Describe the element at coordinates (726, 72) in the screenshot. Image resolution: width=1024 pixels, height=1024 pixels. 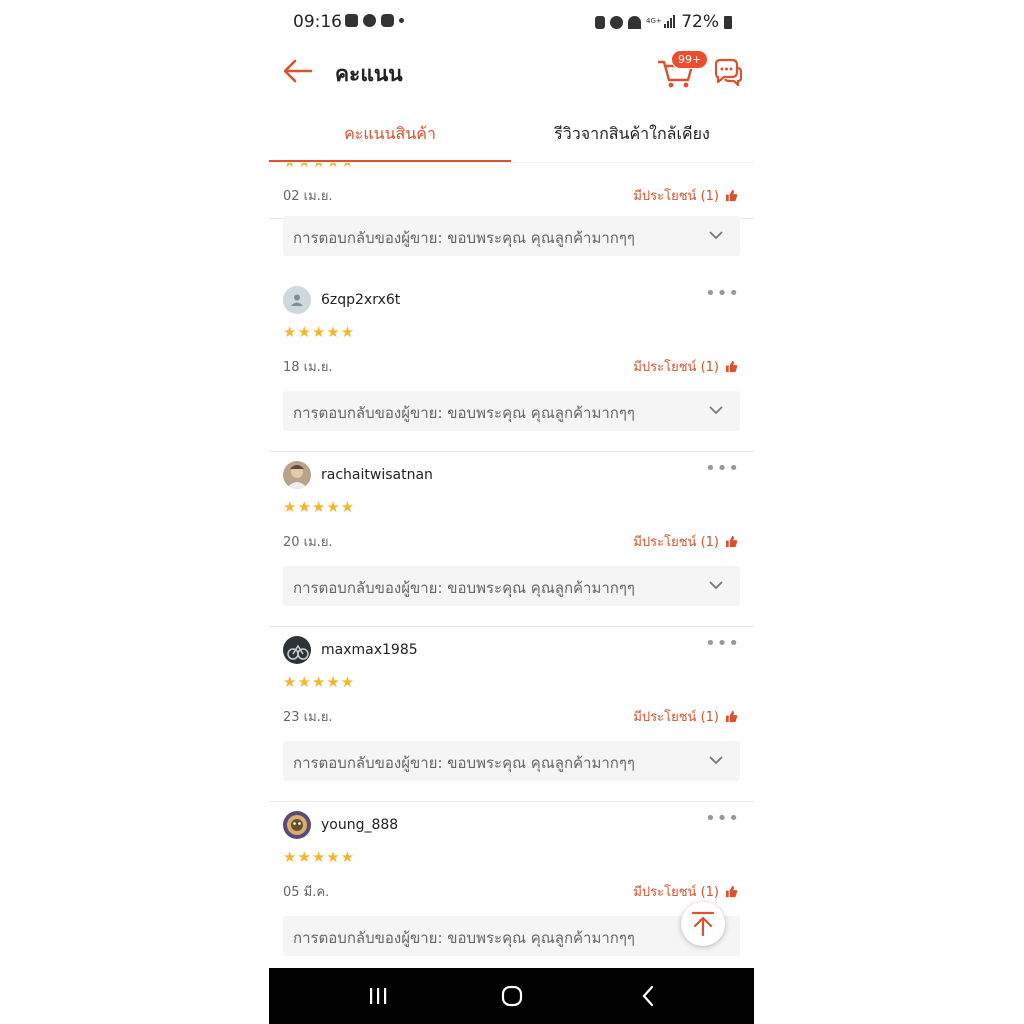
I see `chat-icon` at that location.